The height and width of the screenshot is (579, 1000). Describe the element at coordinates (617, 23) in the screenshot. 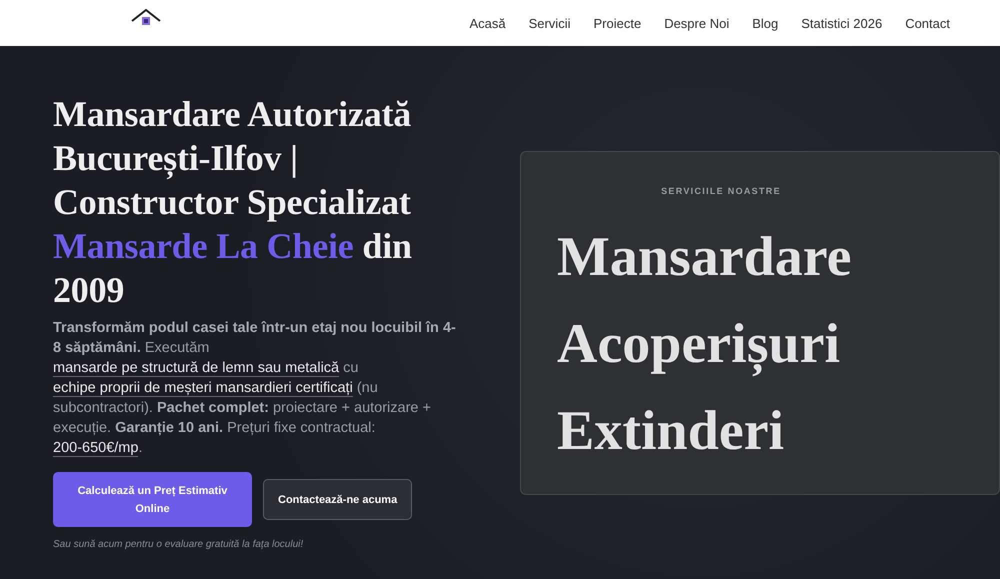

I see `nav-link: Proiecte` at that location.